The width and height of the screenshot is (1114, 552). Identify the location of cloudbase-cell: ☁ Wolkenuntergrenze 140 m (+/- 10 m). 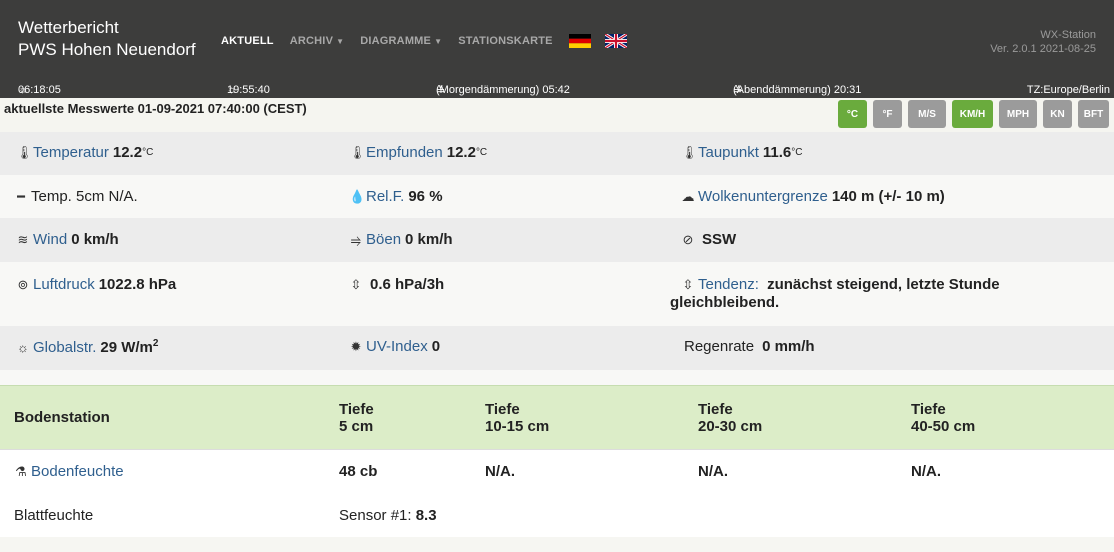
(813, 196).